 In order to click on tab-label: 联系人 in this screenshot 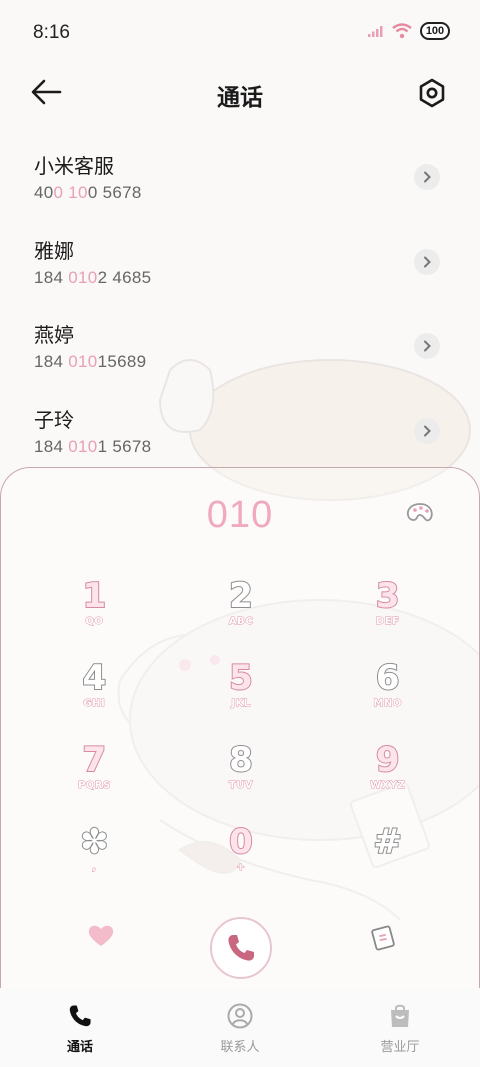, I will do `click(240, 1047)`.